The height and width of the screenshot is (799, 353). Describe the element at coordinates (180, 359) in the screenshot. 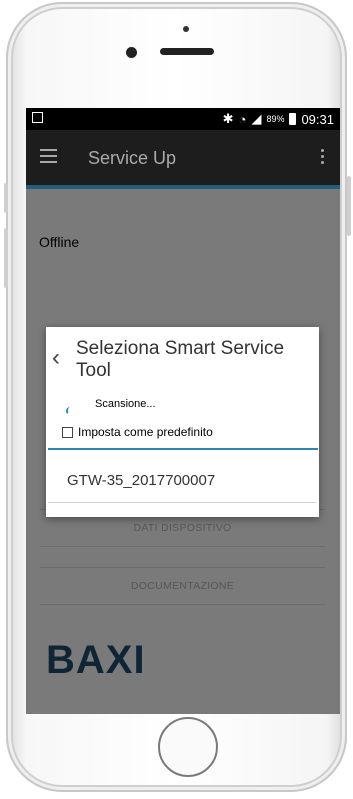

I see `dialog-title: Seleziona Smart Service Tool` at that location.